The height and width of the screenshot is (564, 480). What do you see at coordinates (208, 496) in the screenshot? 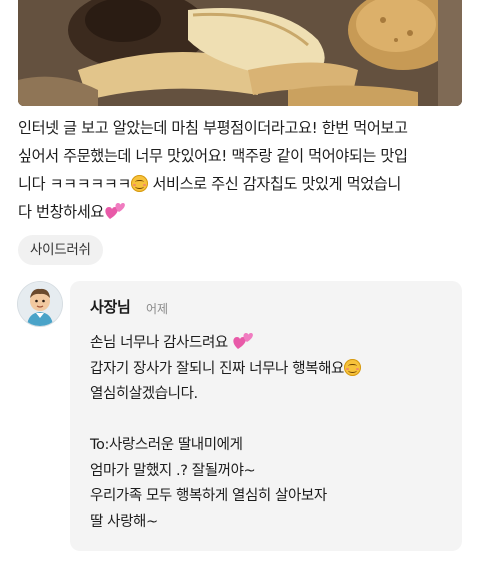
I see `reply-line: 우리가족 모두 행복하게 열심히 살아보자` at bounding box center [208, 496].